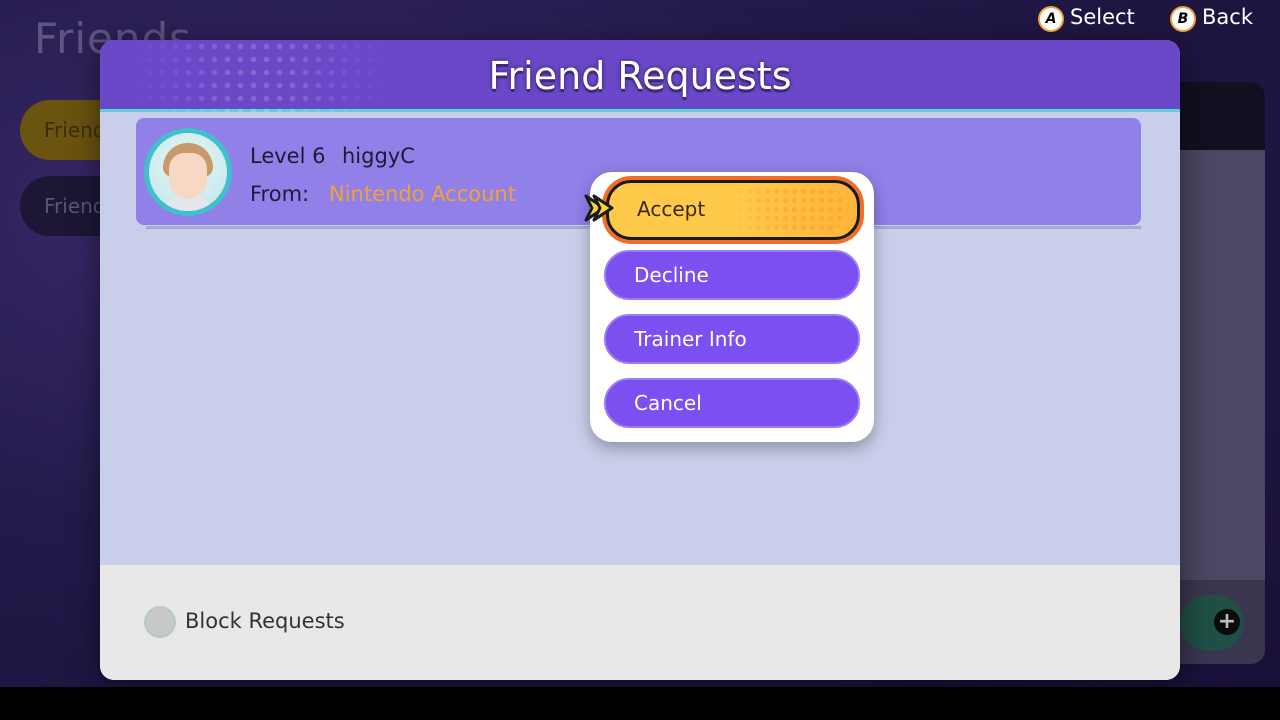  What do you see at coordinates (729, 307) in the screenshot?
I see `request-action-menu: Accept Decline Trainer Info Cancel` at bounding box center [729, 307].